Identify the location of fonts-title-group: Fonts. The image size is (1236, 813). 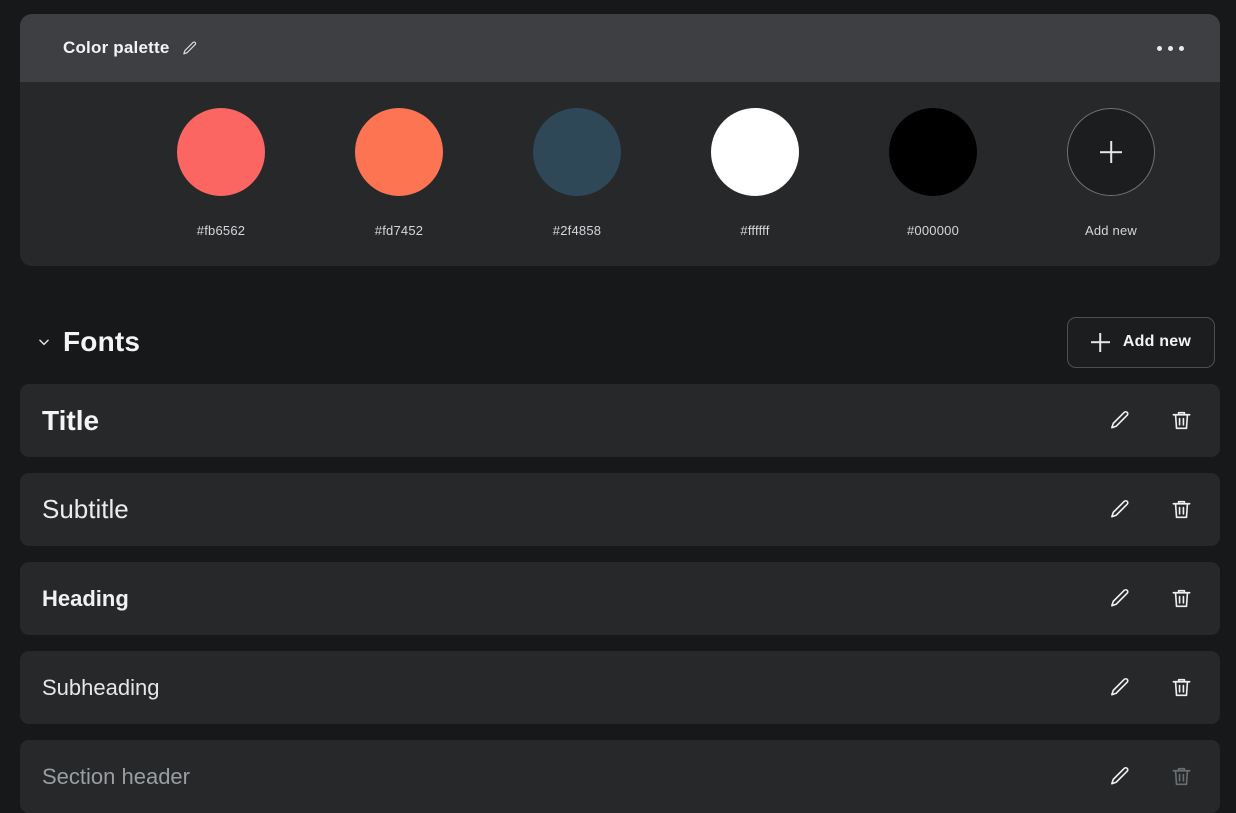
(88, 342).